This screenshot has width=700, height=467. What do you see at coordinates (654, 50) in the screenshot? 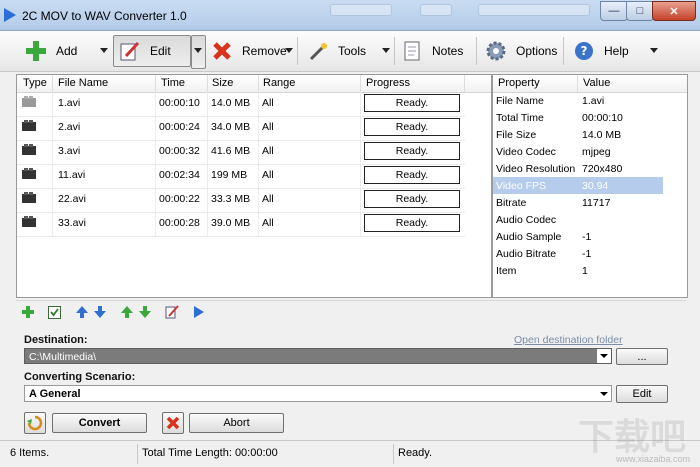
I see `help-dropdown-icon` at bounding box center [654, 50].